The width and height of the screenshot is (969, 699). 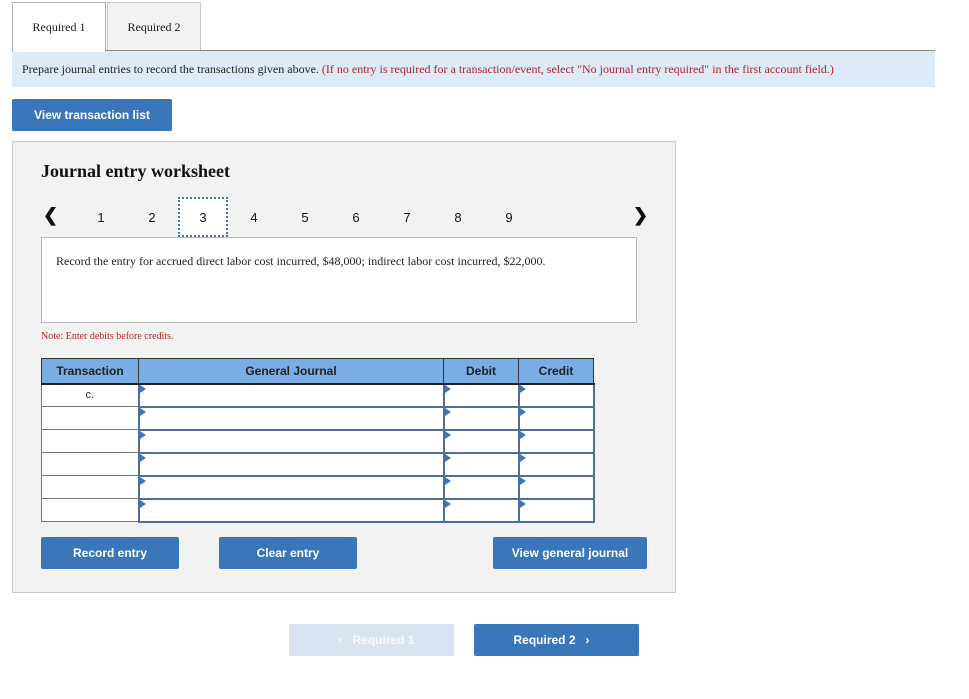 What do you see at coordinates (356, 217) in the screenshot?
I see `page-6: 6` at bounding box center [356, 217].